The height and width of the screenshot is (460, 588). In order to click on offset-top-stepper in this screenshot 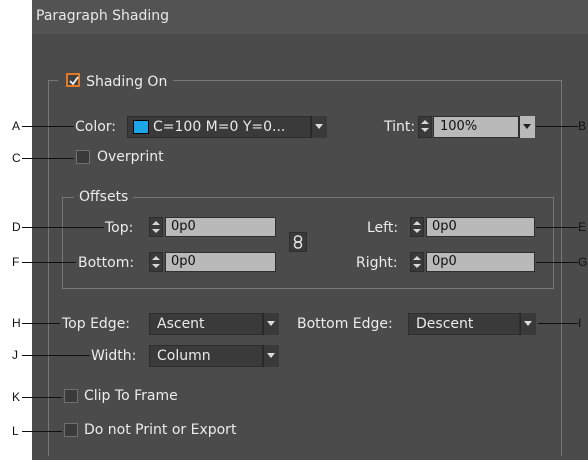, I will do `click(156, 227)`.